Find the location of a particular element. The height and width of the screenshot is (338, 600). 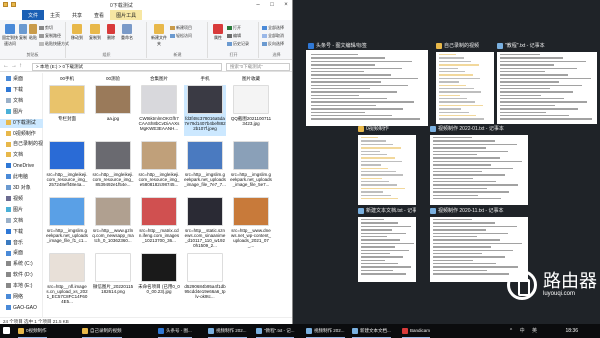

task-view-window: 头条号 - 图文编辑/标签 is located at coordinates (367, 84).